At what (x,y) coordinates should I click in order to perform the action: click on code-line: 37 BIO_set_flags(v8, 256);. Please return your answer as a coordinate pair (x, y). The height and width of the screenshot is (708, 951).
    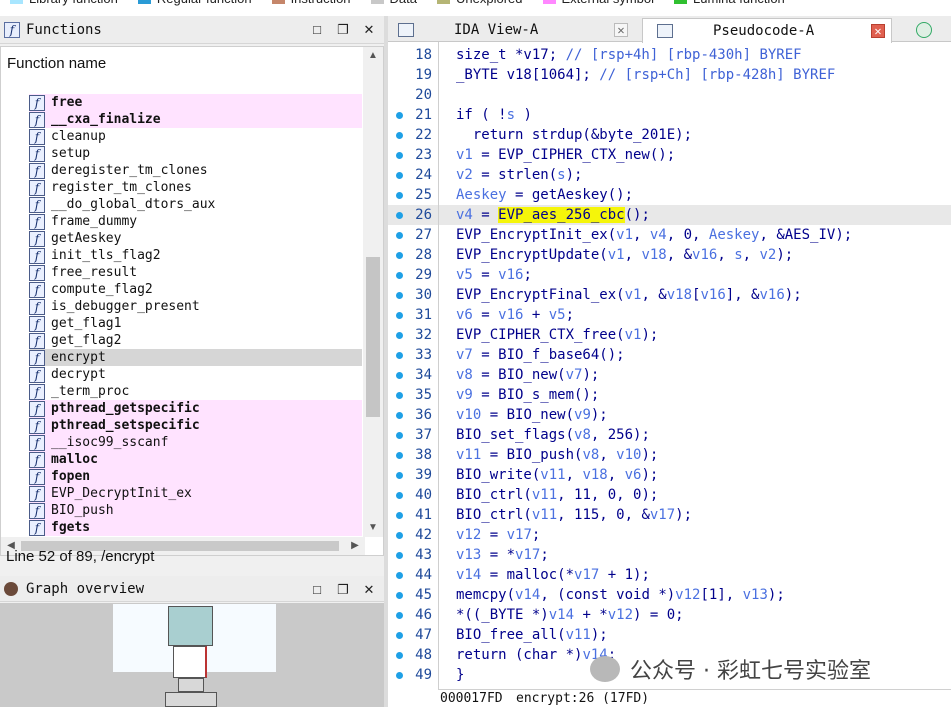
    Looking at the image, I should click on (669, 435).